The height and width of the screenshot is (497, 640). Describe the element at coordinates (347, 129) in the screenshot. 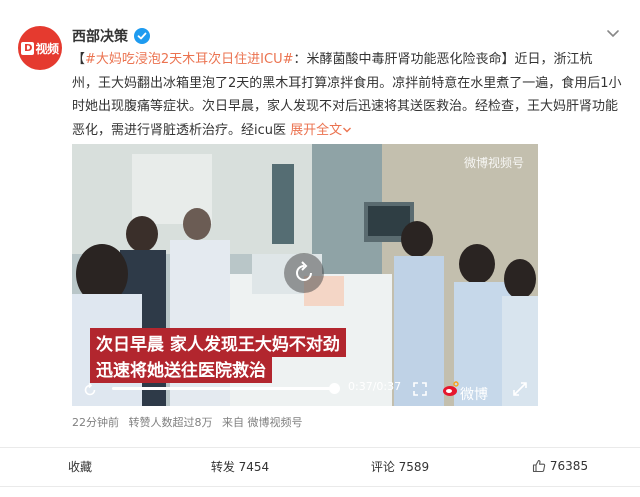

I see `expand-chevron-icon` at that location.